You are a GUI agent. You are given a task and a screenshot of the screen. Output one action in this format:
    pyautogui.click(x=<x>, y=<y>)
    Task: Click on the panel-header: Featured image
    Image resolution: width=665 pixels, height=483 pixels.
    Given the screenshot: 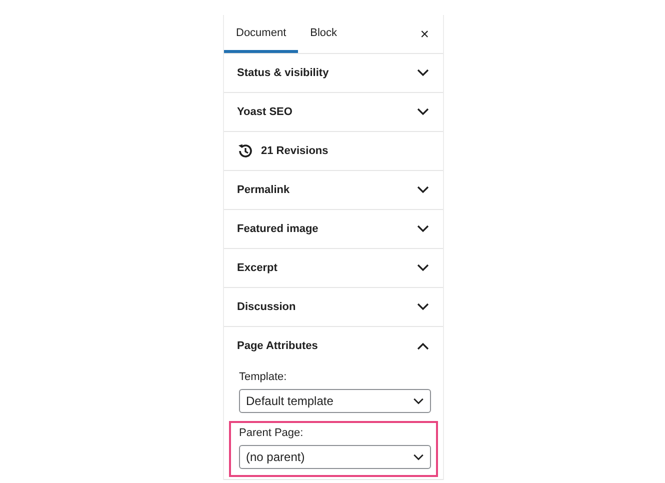 What is the action you would take?
    pyautogui.click(x=333, y=229)
    